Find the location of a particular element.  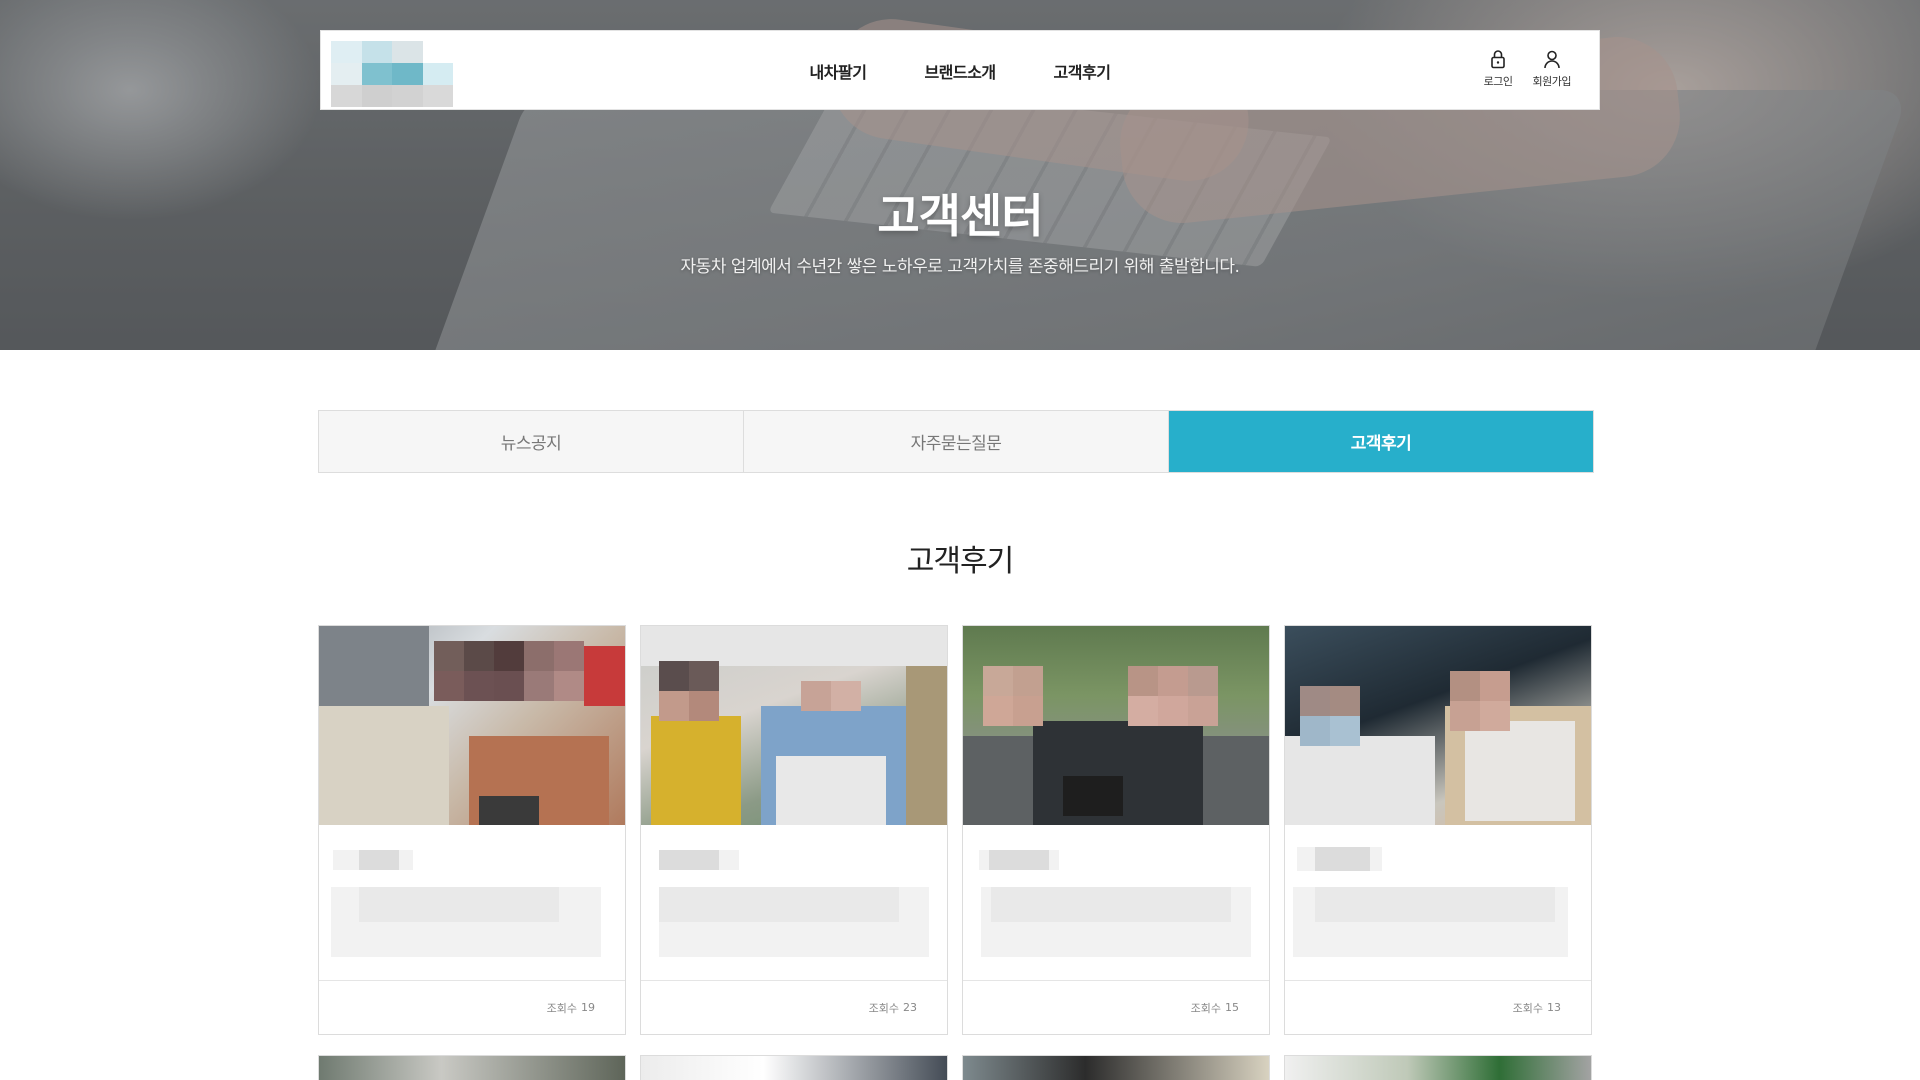

review-card: 조회수 23 is located at coordinates (794, 830).